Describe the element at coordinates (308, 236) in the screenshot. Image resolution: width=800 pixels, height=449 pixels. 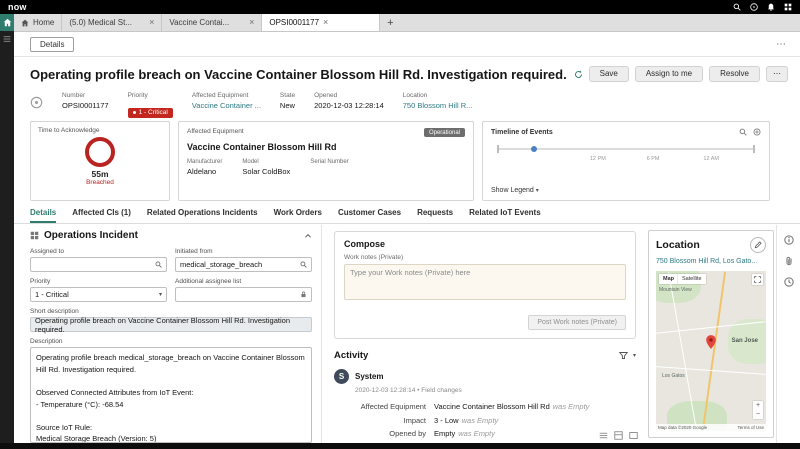
I see `collapse-section-icon` at that location.